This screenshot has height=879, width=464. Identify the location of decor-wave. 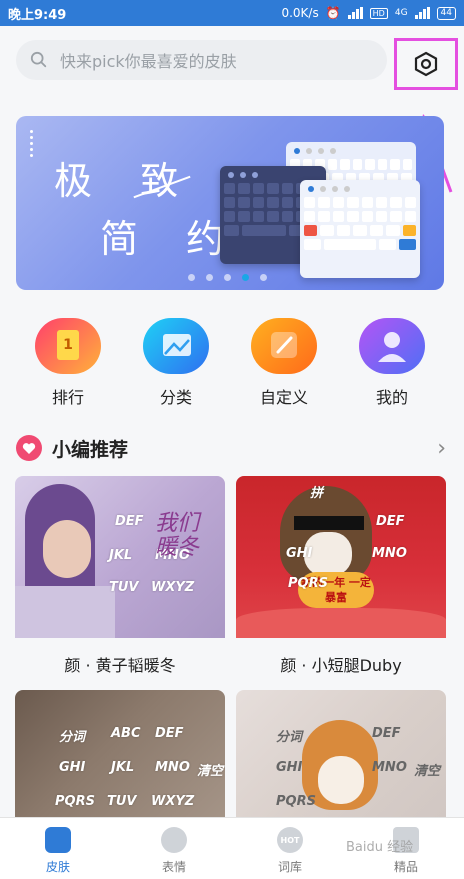
(341, 623).